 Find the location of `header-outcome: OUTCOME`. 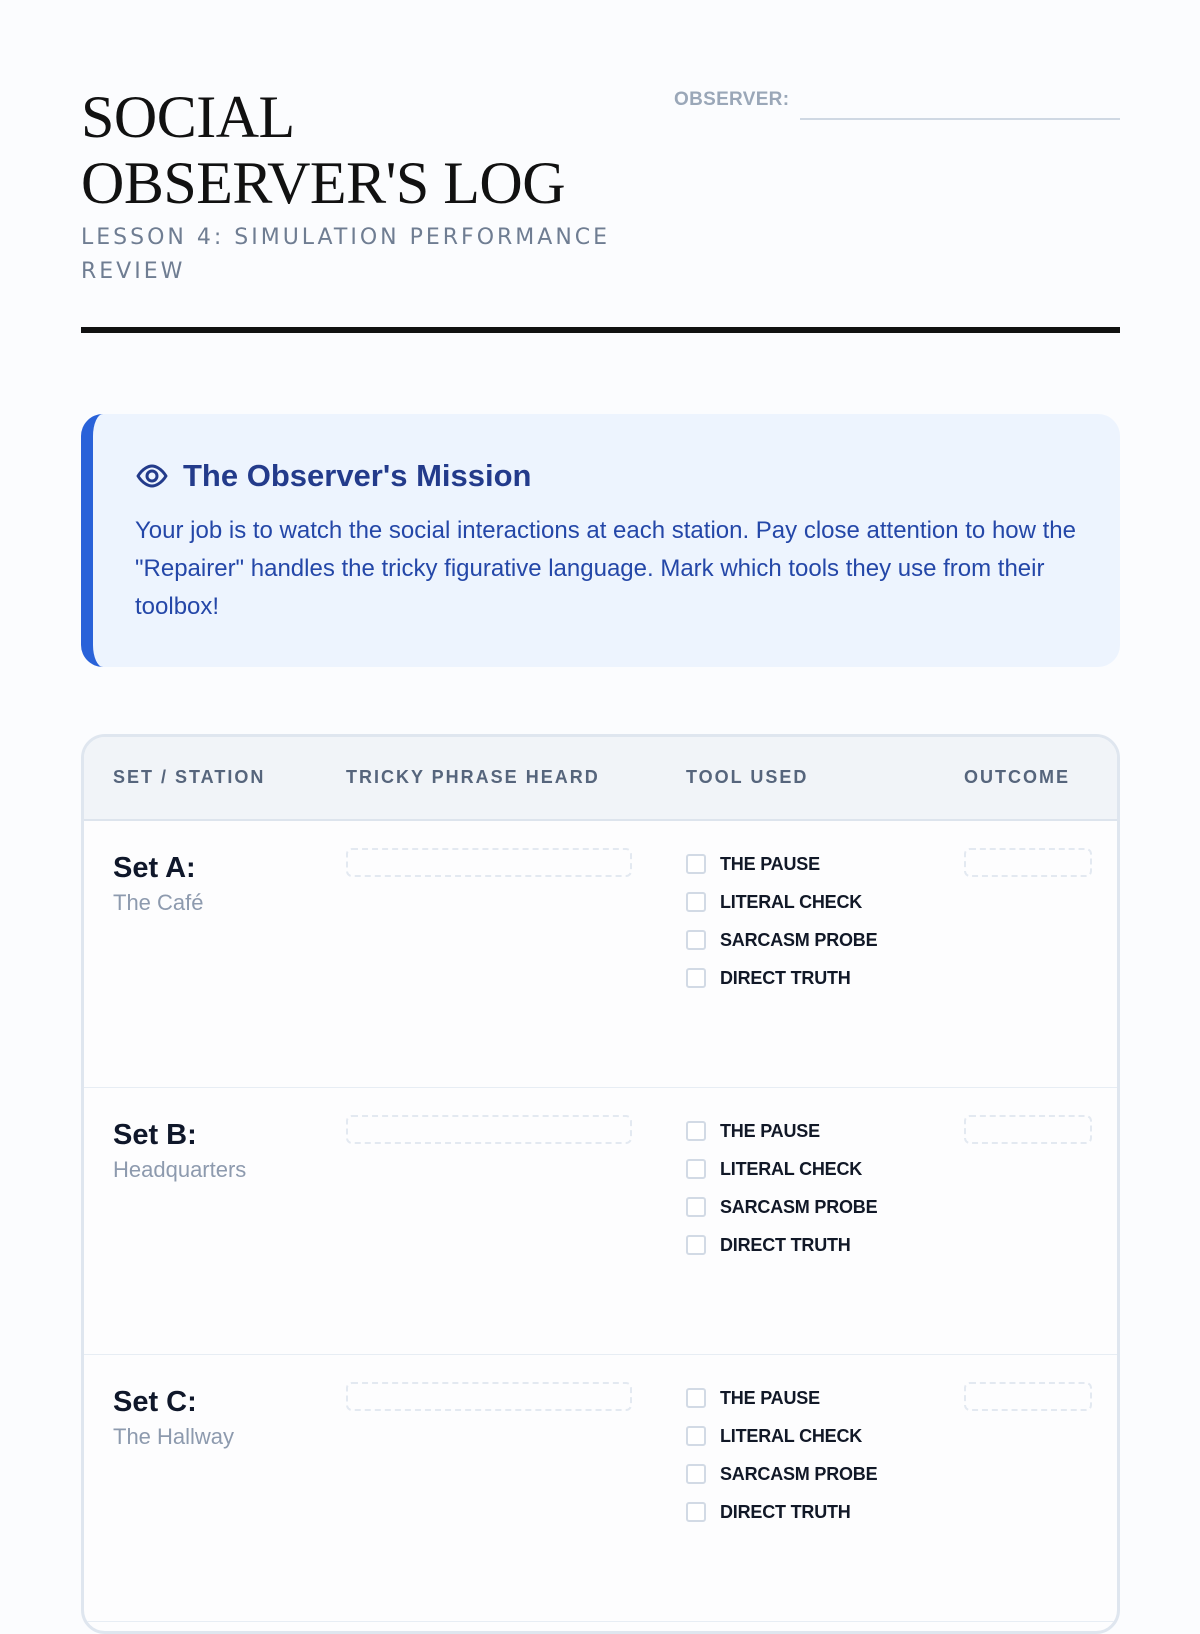

header-outcome: OUTCOME is located at coordinates (1017, 777).